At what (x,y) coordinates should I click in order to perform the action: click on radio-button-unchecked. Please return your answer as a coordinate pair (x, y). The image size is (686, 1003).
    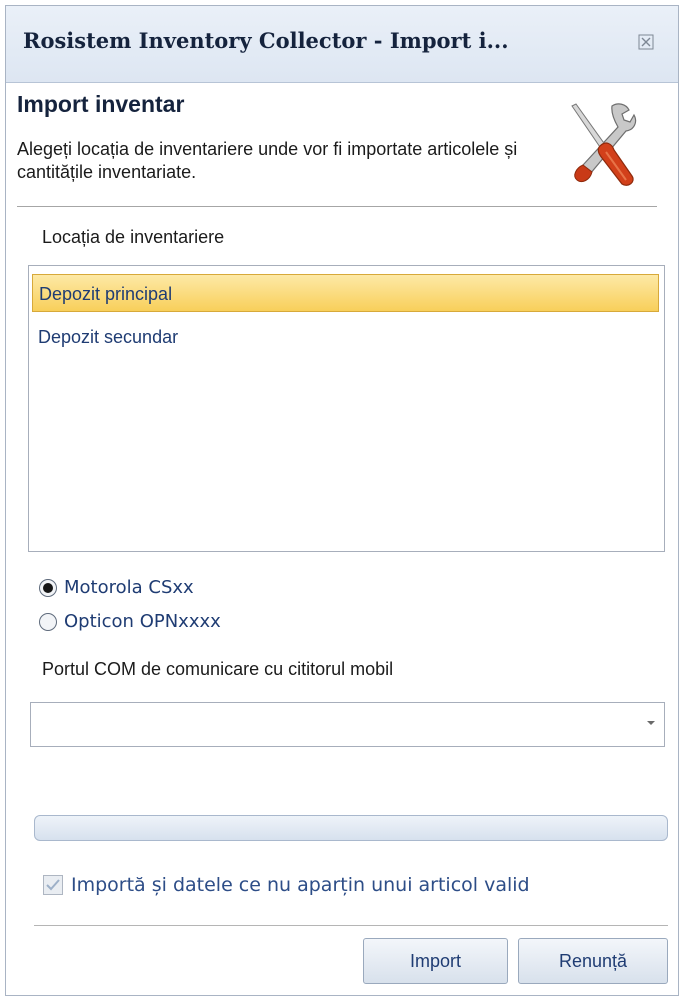
    Looking at the image, I should click on (48, 621).